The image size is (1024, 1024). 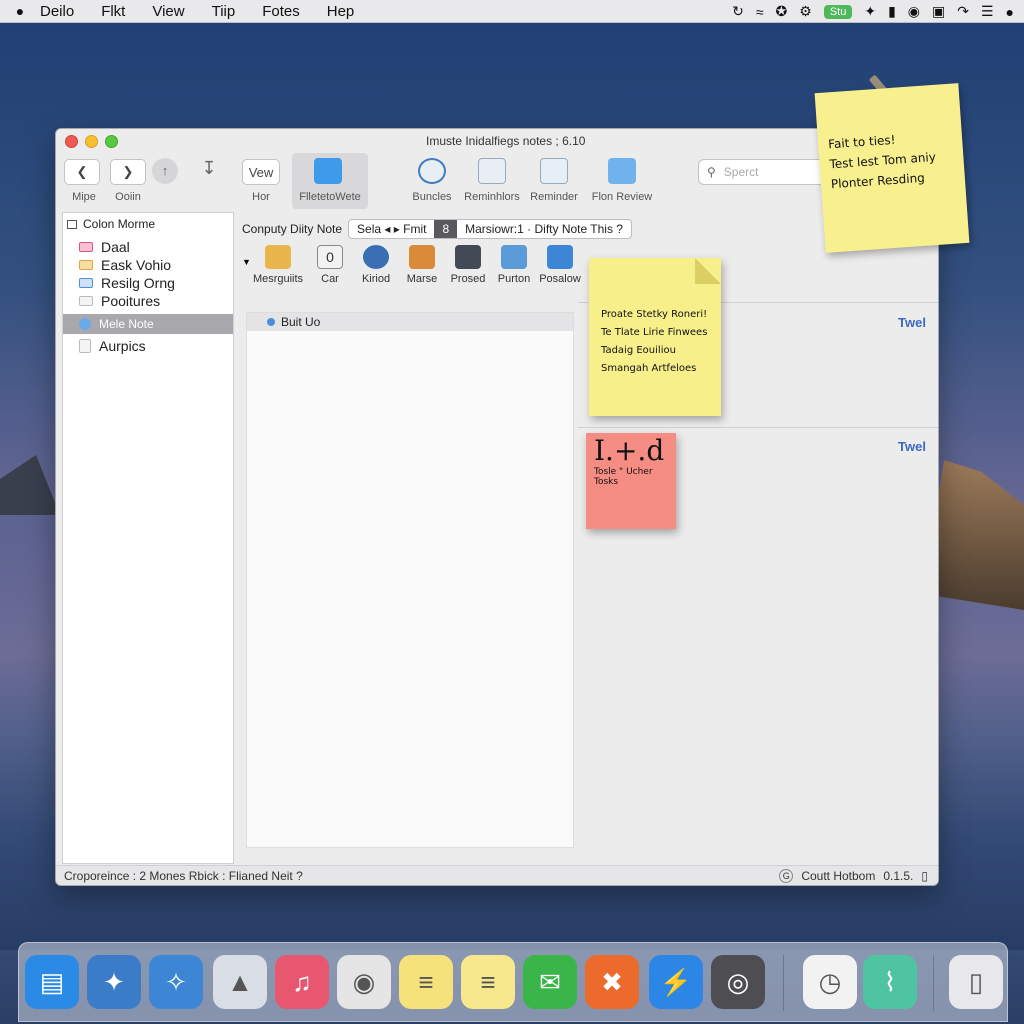 What do you see at coordinates (892, 11) in the screenshot?
I see `battery-icon: ▮` at bounding box center [892, 11].